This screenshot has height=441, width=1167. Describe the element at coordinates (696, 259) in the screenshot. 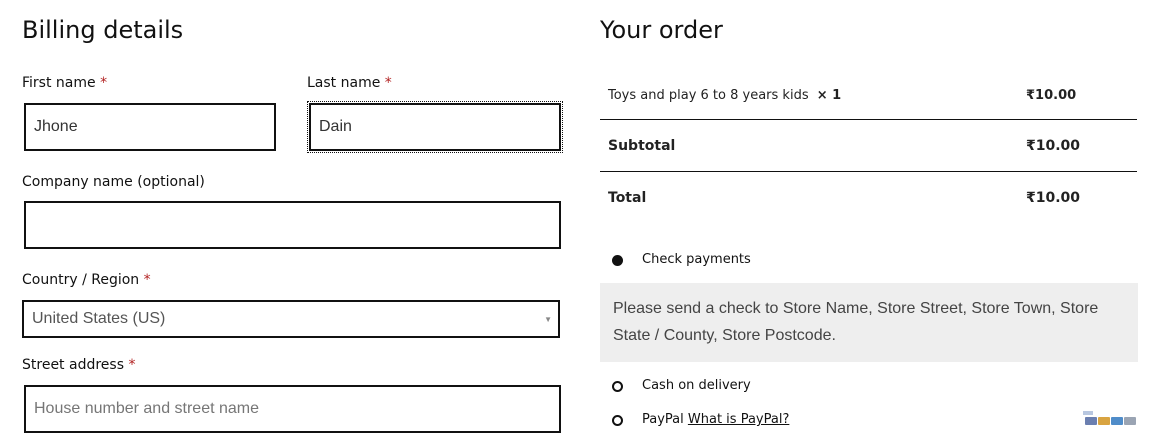

I see `check-payments-label: Check payments` at that location.